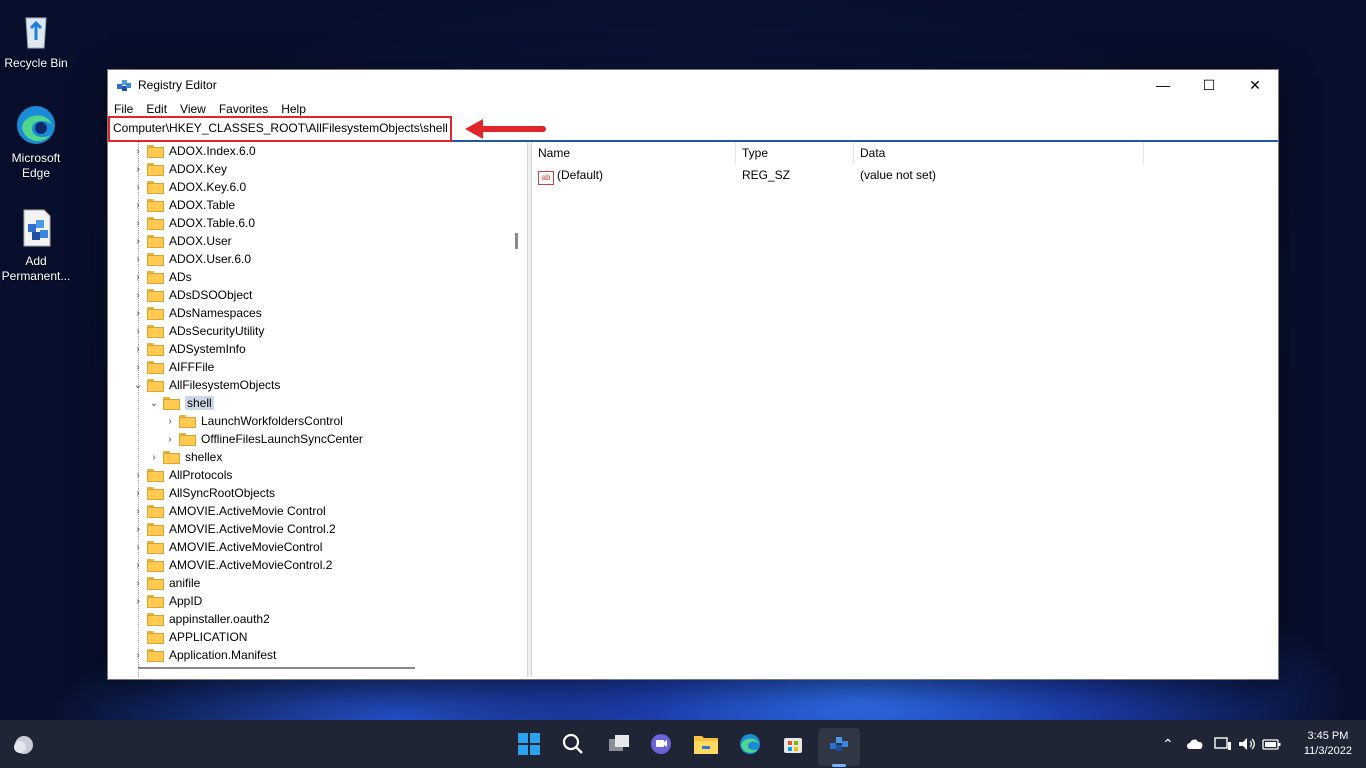  What do you see at coordinates (1168, 744) in the screenshot?
I see `tray-overflow-chevron-icon: ⌃` at bounding box center [1168, 744].